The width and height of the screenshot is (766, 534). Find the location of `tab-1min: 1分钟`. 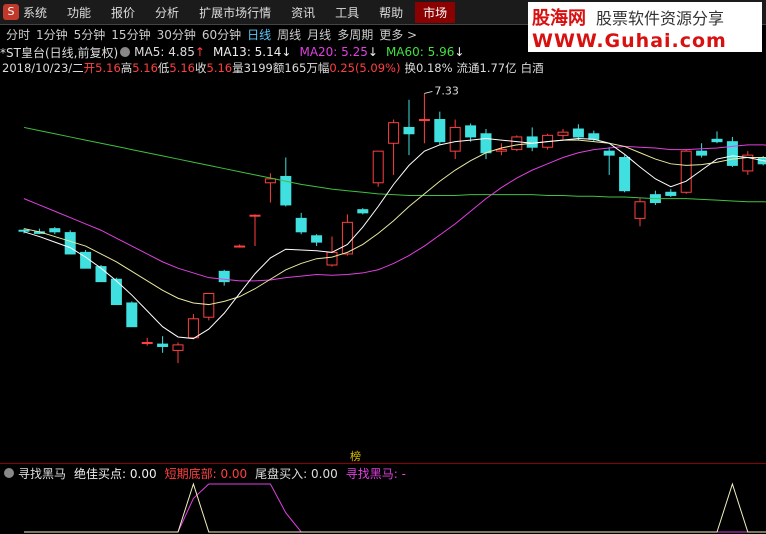

tab-1min: 1分钟 is located at coordinates (52, 34).